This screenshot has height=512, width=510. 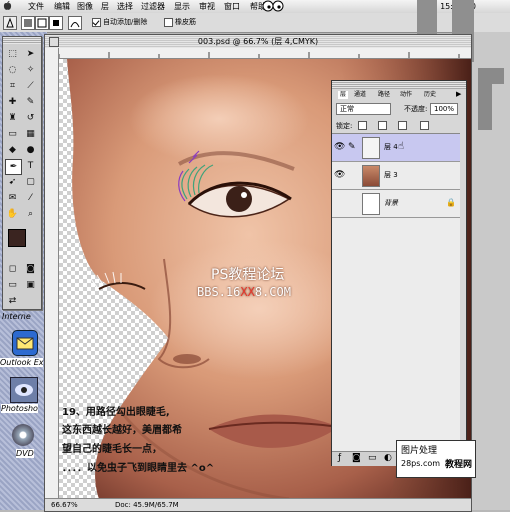 I want to click on logo-line-1: 图片处理, so click(x=419, y=451).